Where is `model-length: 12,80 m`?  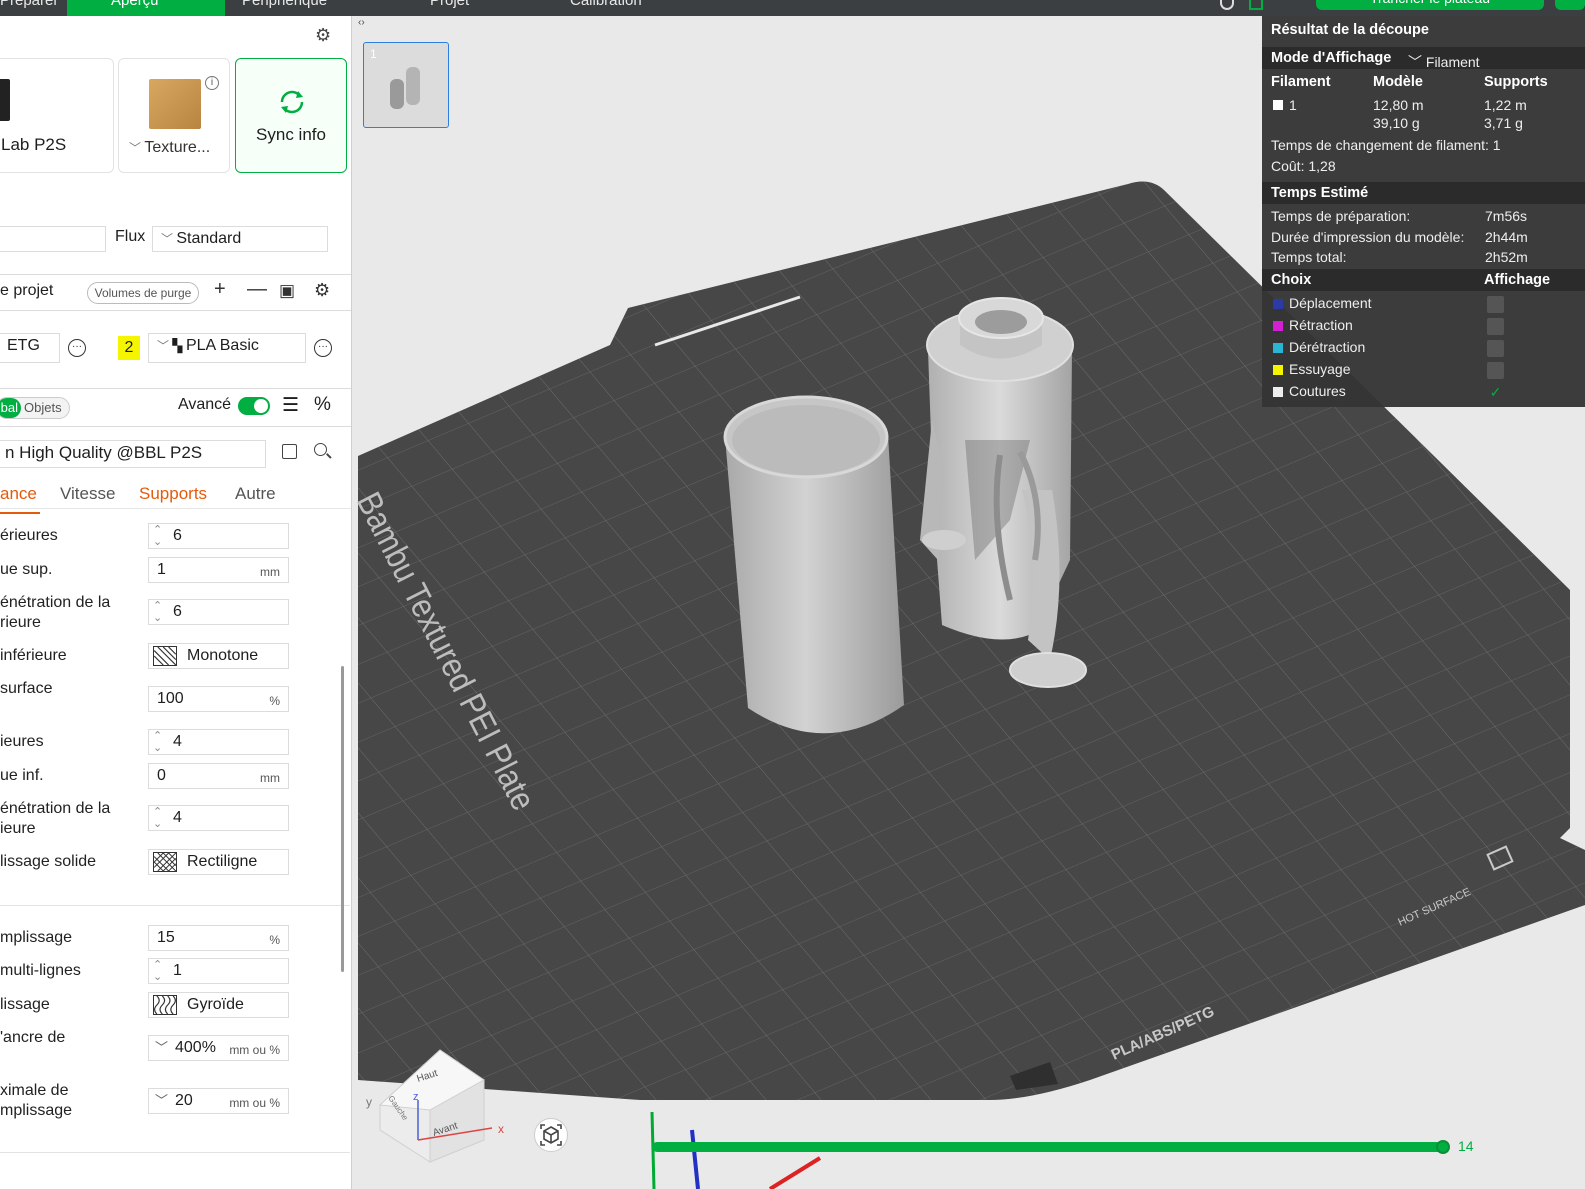
model-length: 12,80 m is located at coordinates (1398, 105).